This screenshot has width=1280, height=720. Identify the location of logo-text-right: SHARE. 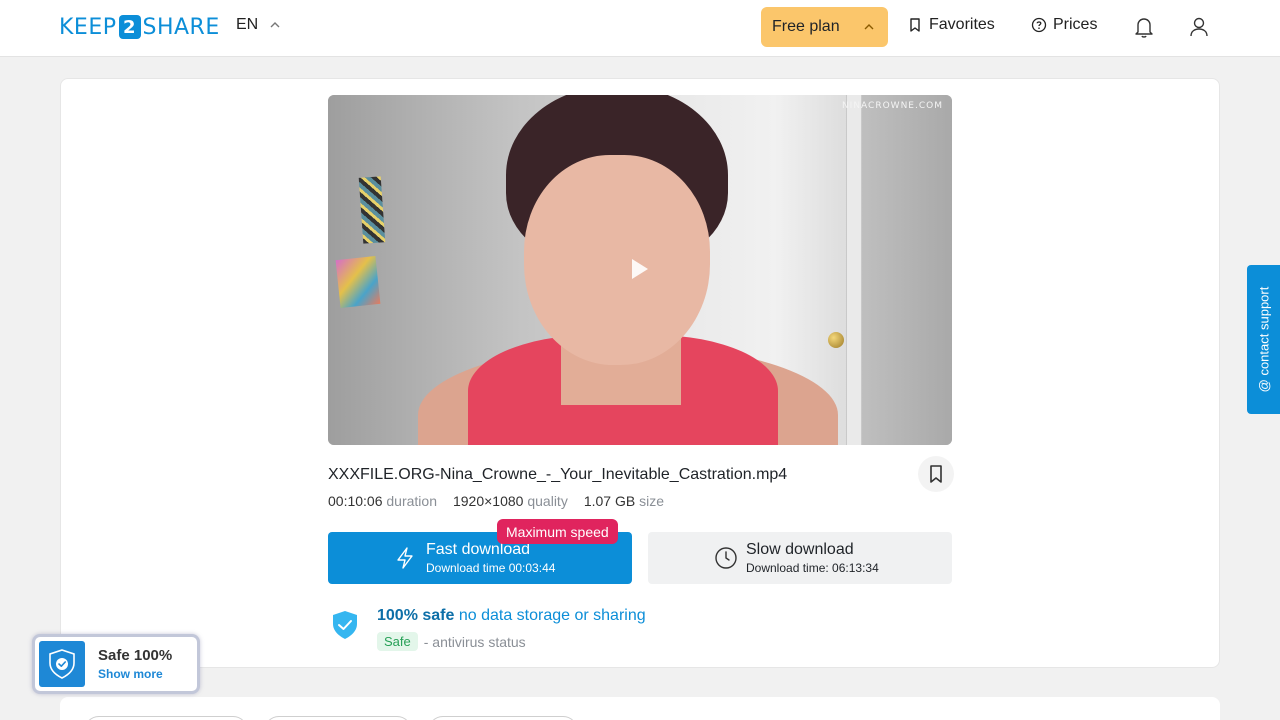
(181, 27).